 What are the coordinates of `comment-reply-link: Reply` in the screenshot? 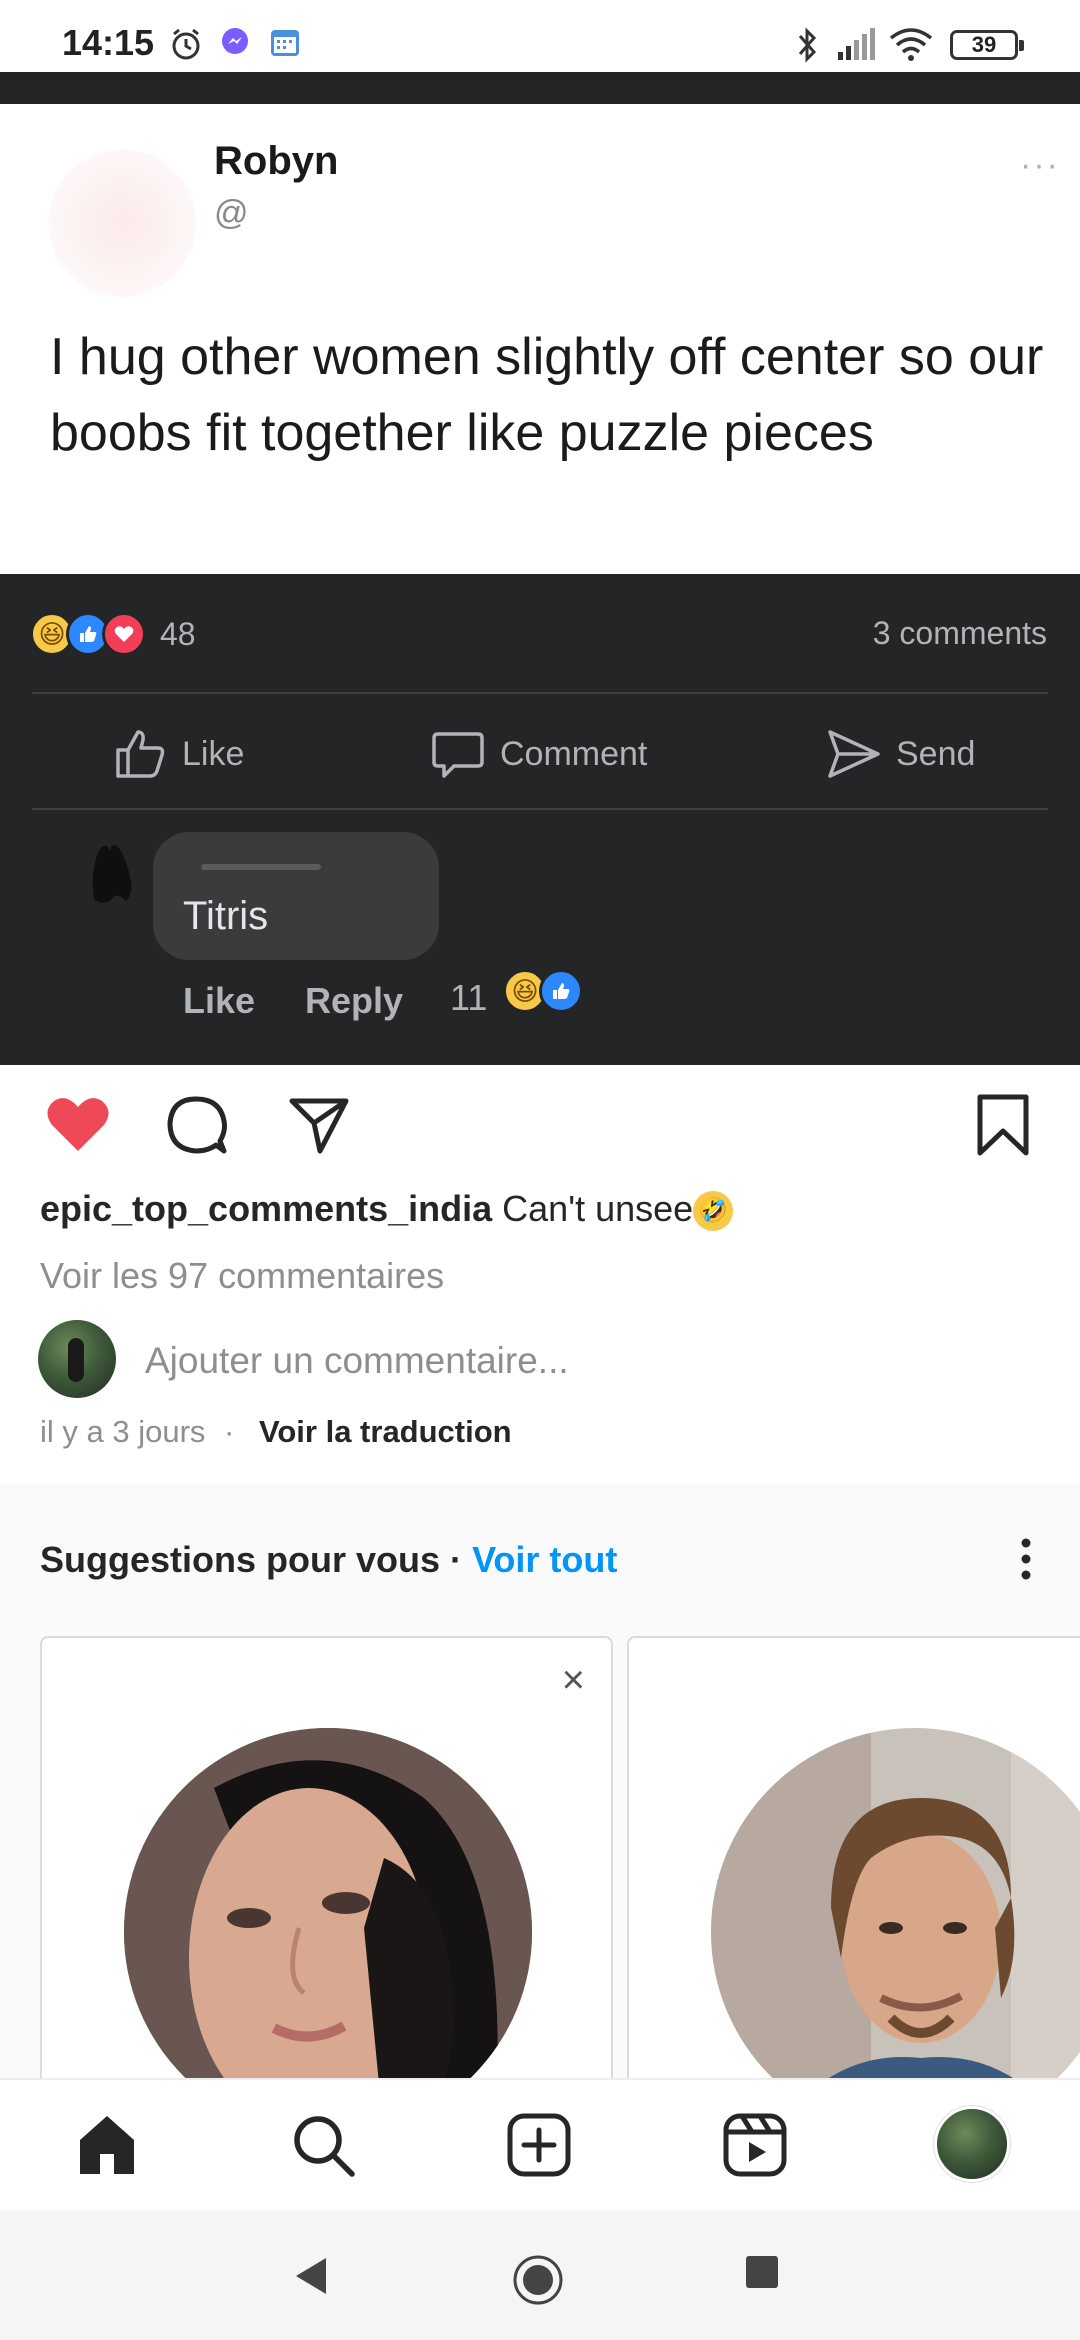 It's located at (354, 1000).